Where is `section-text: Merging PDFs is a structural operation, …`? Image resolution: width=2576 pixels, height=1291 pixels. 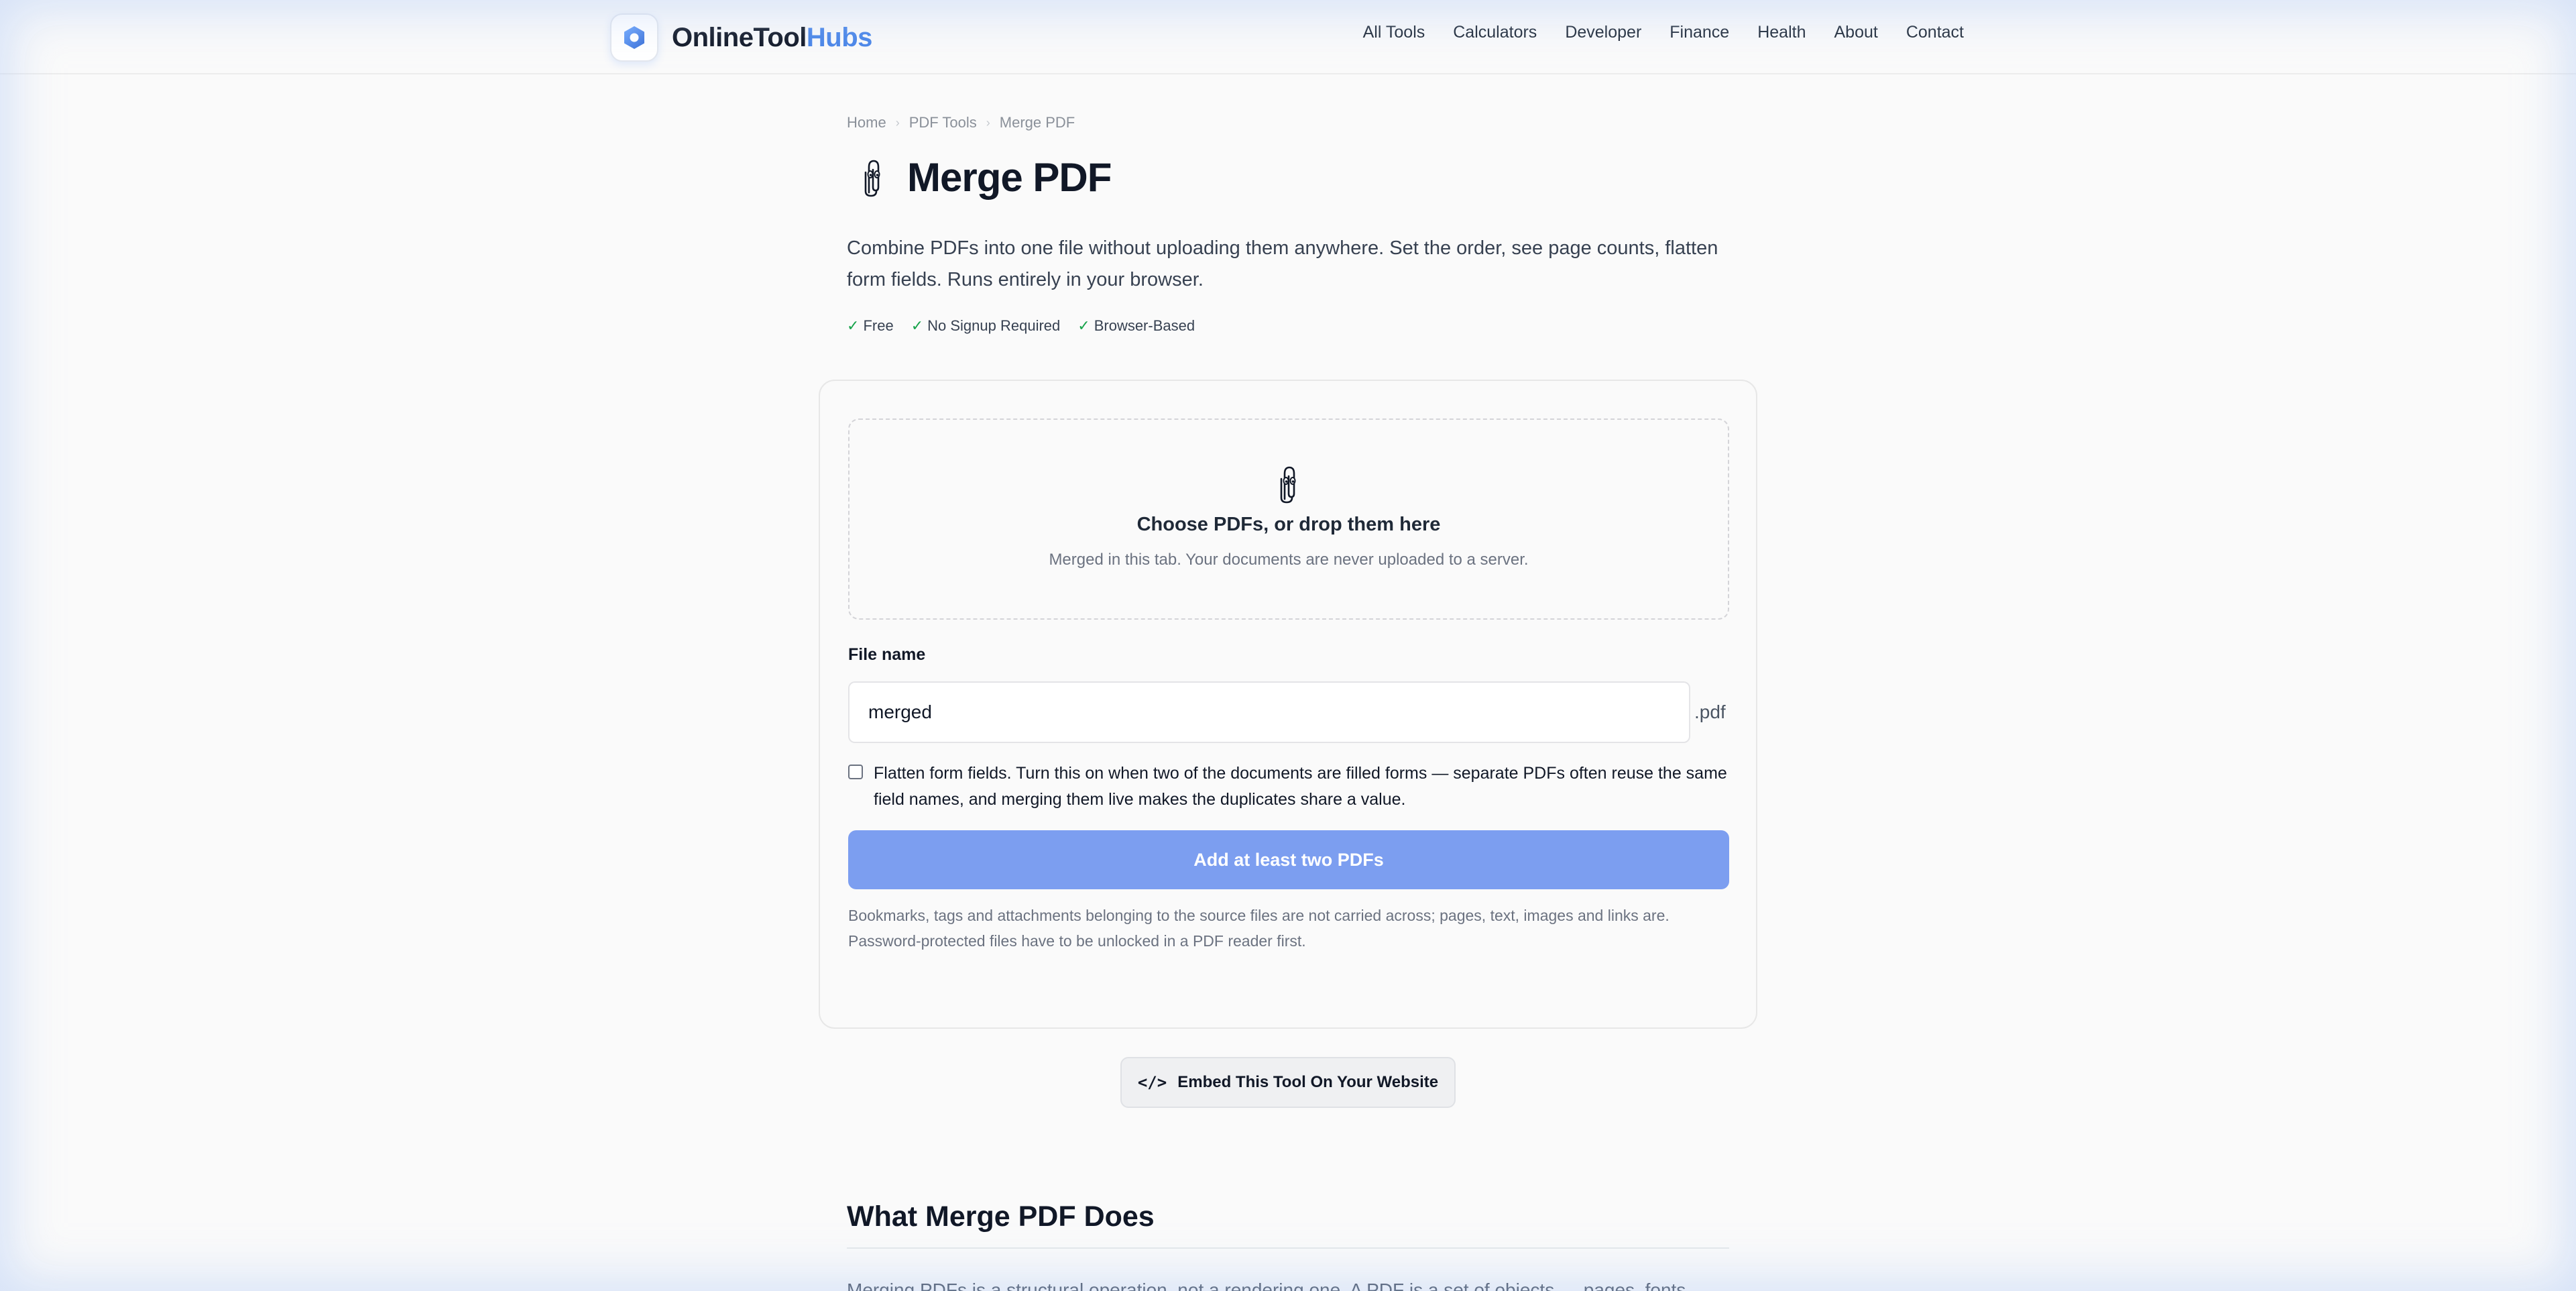 section-text: Merging PDFs is a structural operation, … is located at coordinates (1266, 1285).